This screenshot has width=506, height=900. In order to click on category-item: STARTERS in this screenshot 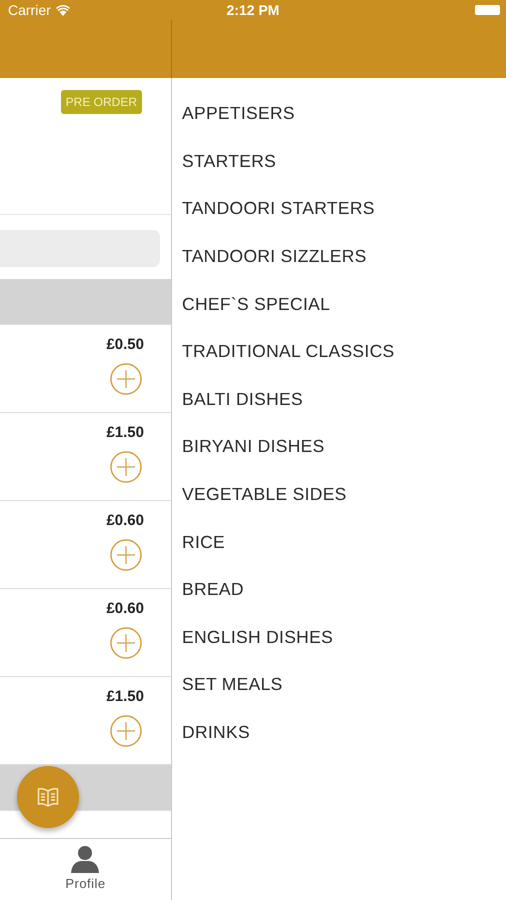, I will do `click(339, 162)`.